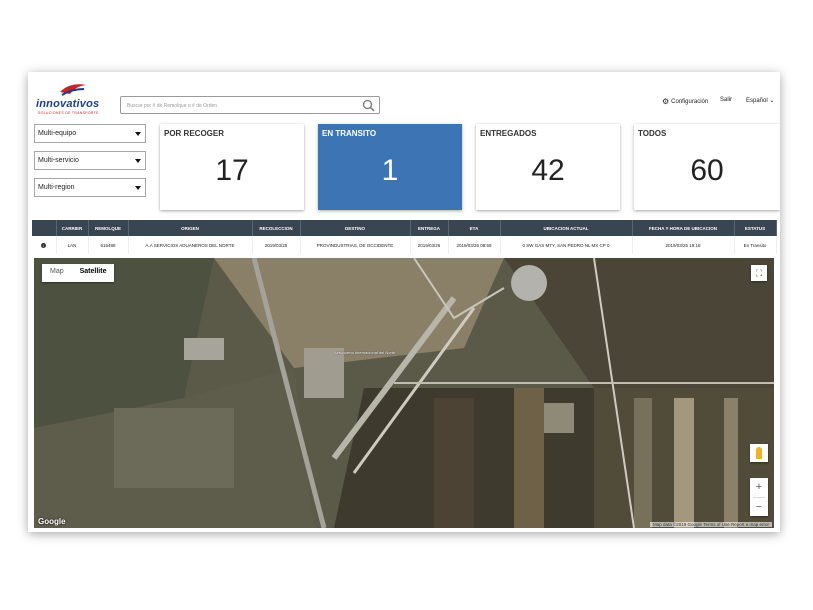 Image resolution: width=813 pixels, height=610 pixels. What do you see at coordinates (755, 245) in the screenshot?
I see `estatus-cell: En Transito` at bounding box center [755, 245].